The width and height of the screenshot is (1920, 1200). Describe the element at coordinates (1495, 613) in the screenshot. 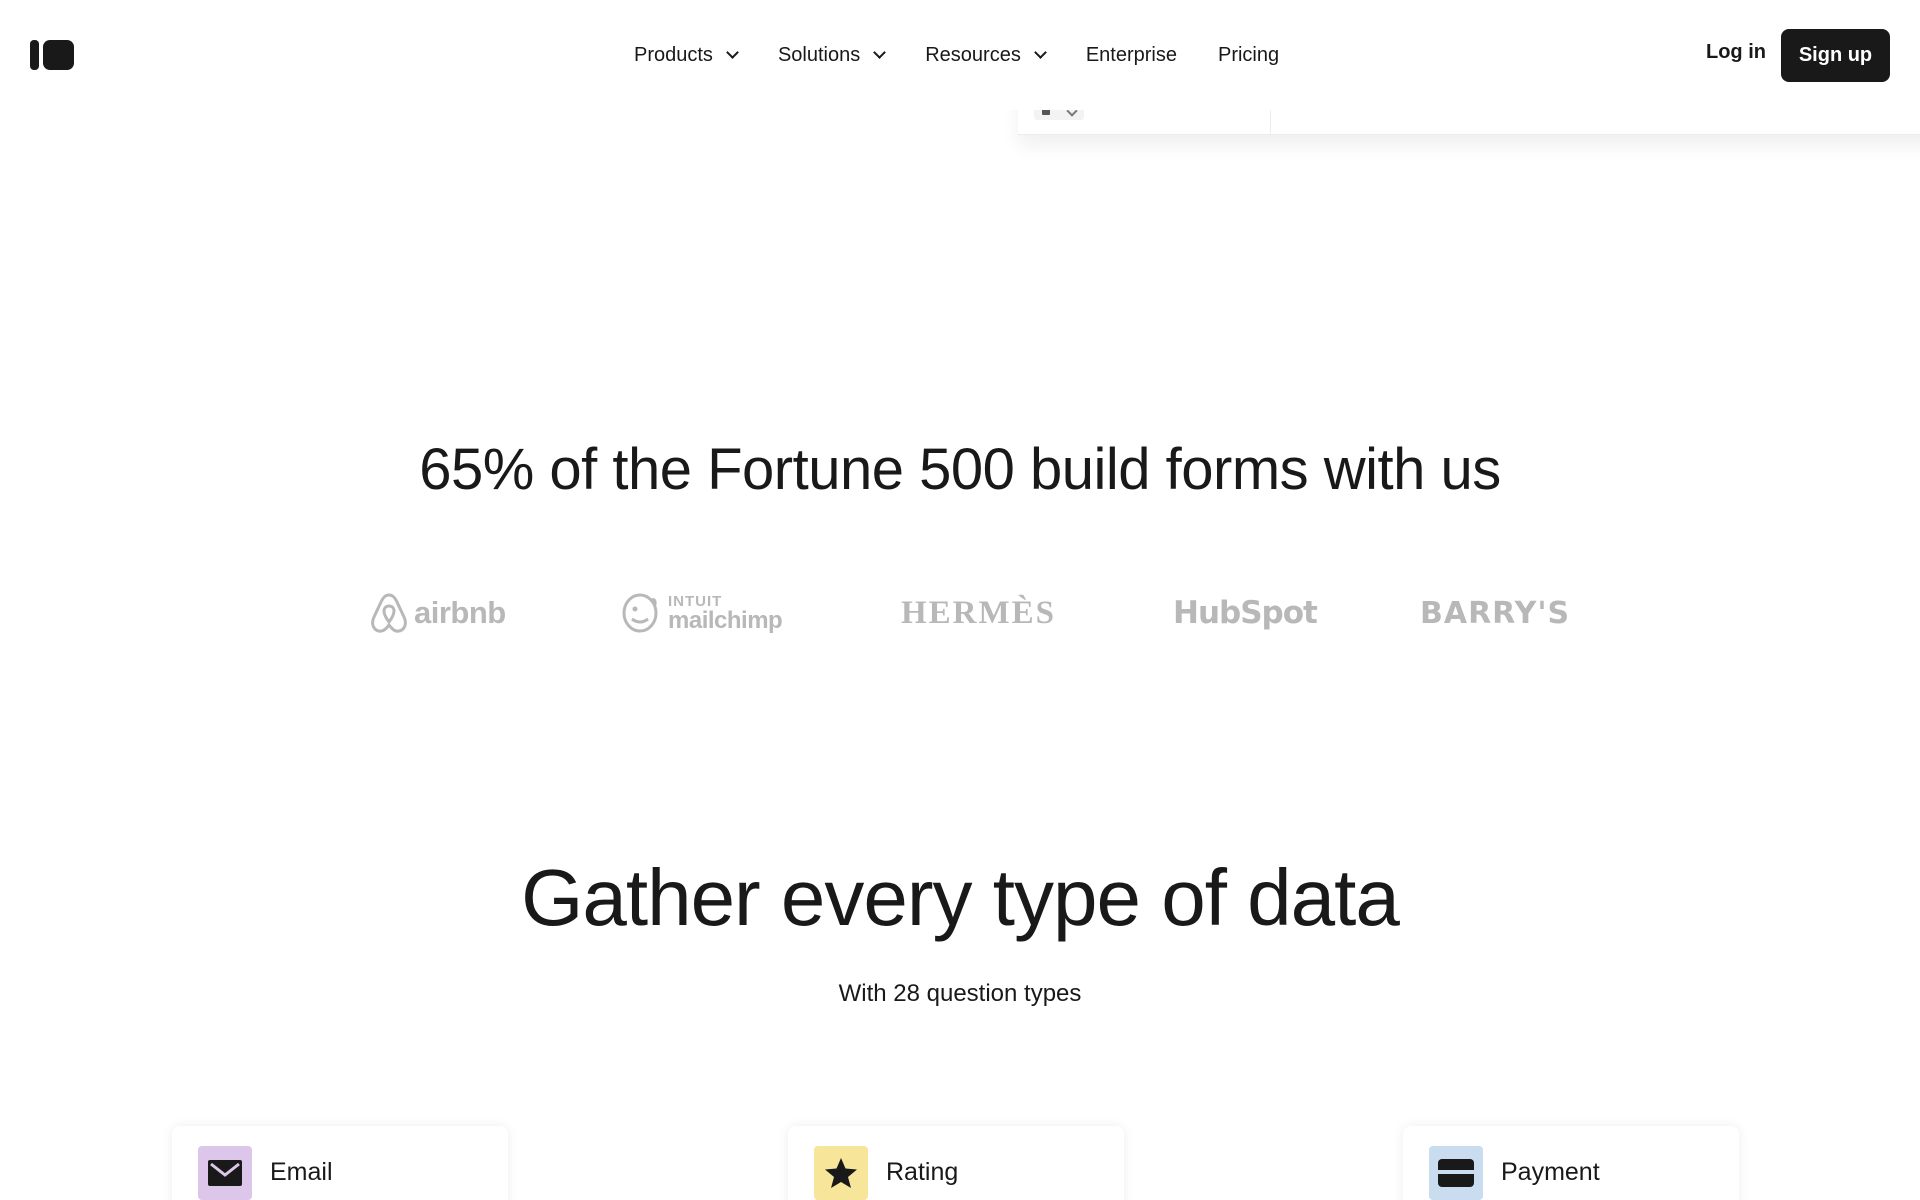

I see `barrys-logo: BARRY'S` at that location.